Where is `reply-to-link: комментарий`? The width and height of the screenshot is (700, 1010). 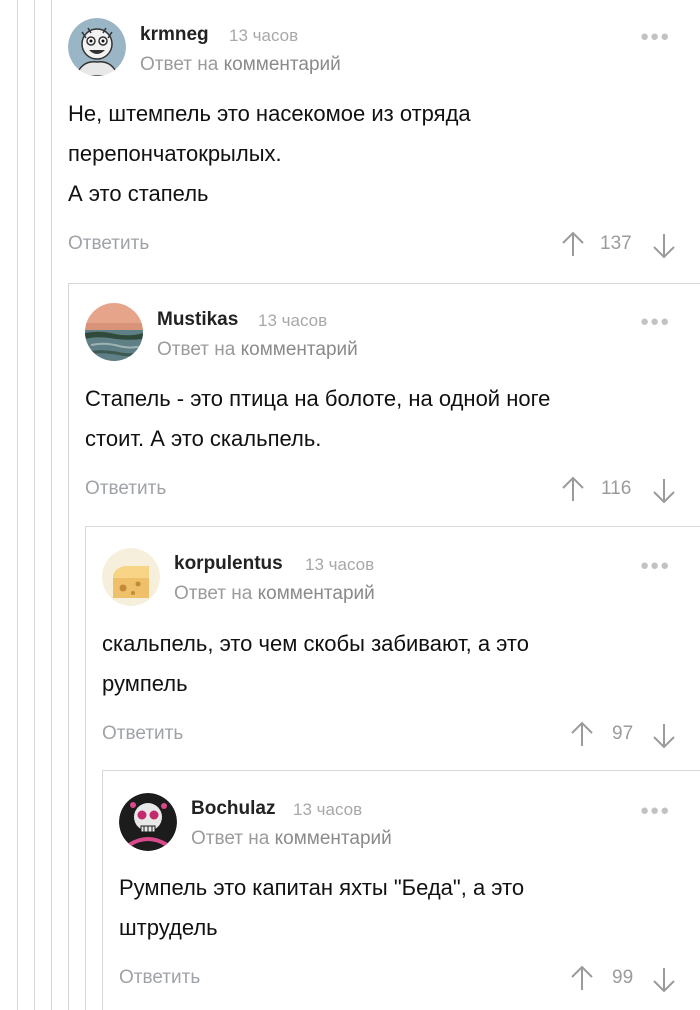 reply-to-link: комментарий is located at coordinates (333, 838).